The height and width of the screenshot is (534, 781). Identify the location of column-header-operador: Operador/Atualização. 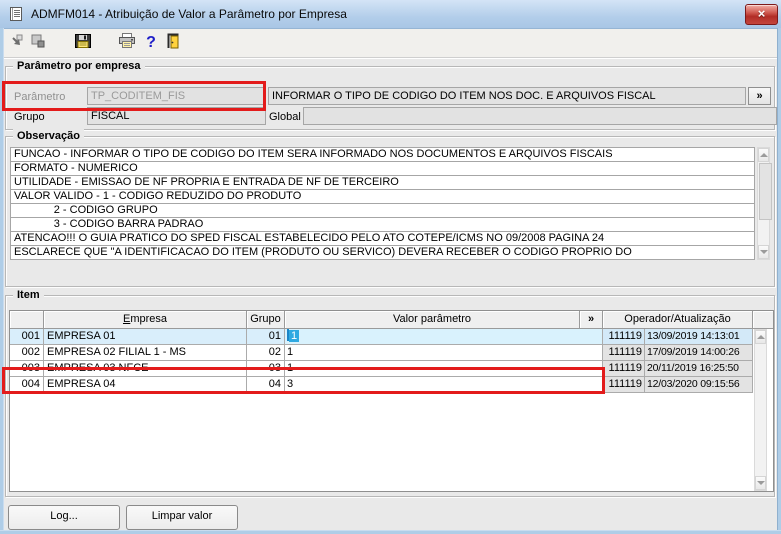
(678, 320).